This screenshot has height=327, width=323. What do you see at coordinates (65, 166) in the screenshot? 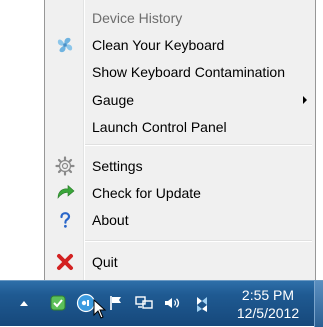
I see `gear-icon` at bounding box center [65, 166].